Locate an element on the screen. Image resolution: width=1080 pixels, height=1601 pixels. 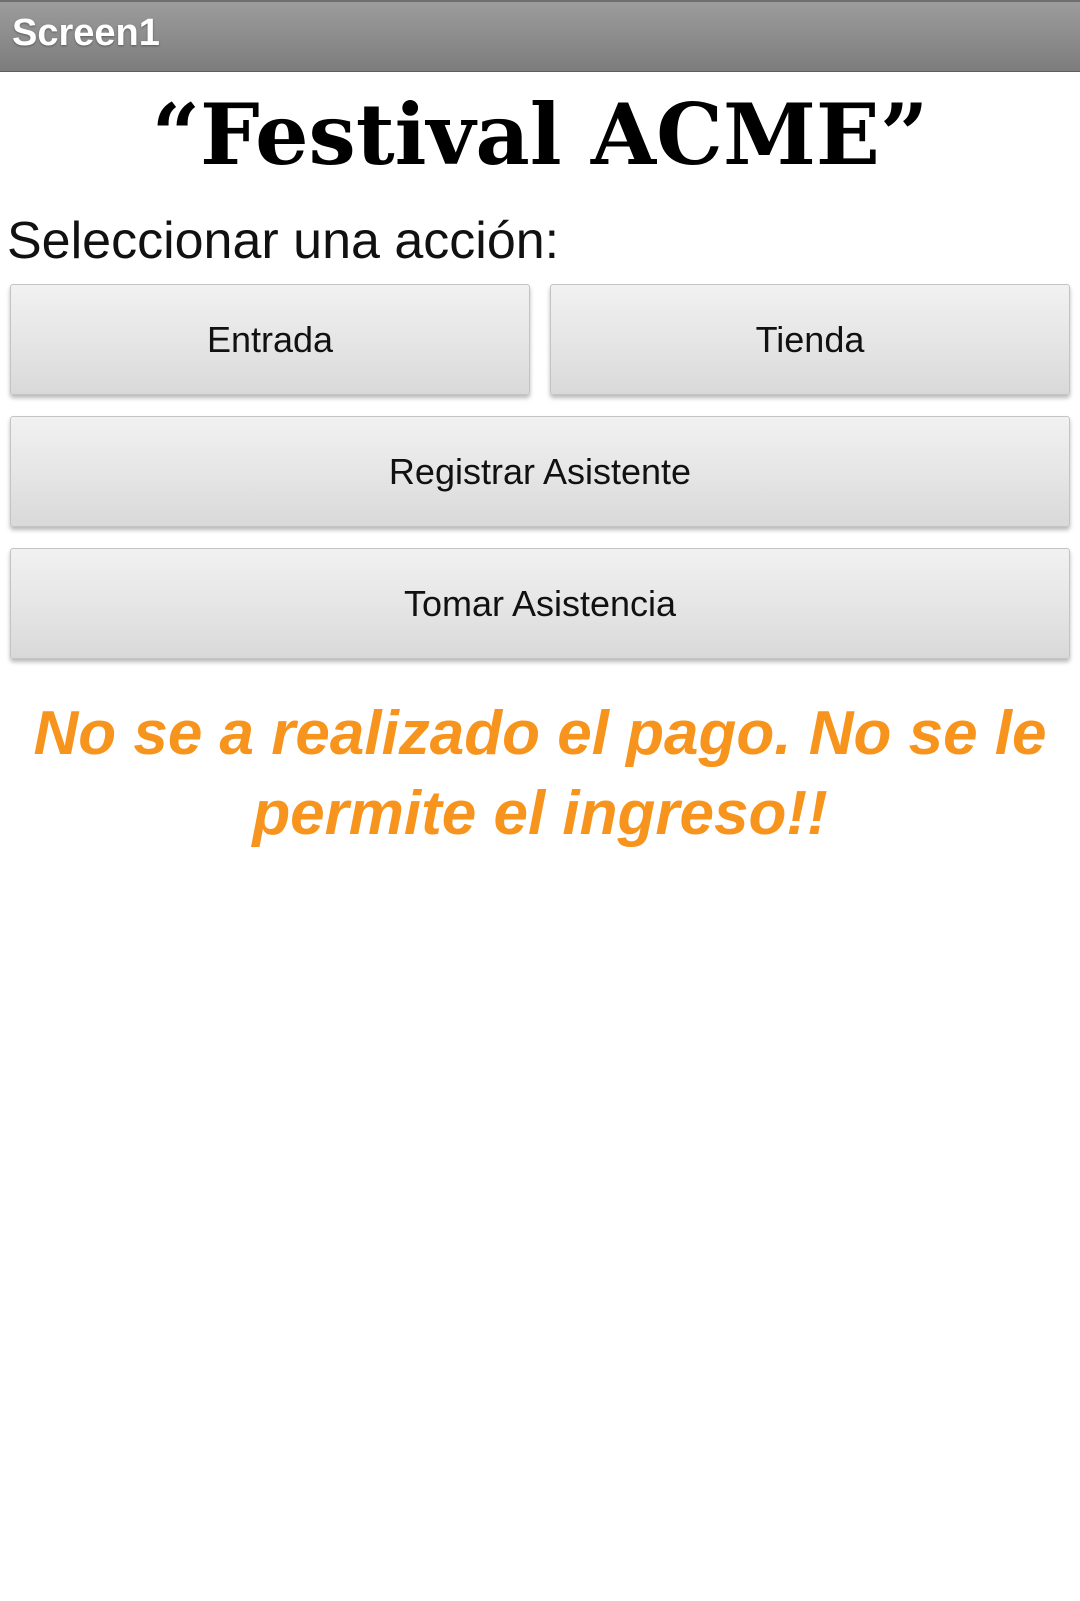
action-prompt-label: Seleccionar una acción: is located at coordinates (283, 241).